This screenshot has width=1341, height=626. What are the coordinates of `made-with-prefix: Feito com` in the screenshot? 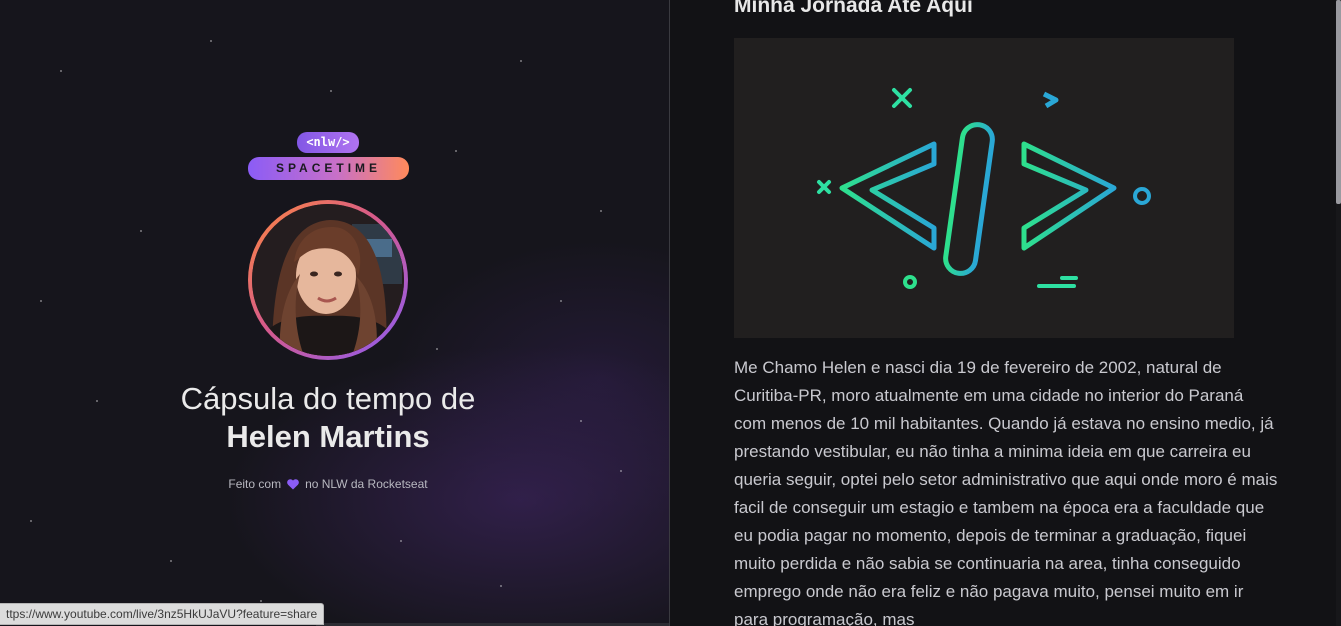 It's located at (255, 484).